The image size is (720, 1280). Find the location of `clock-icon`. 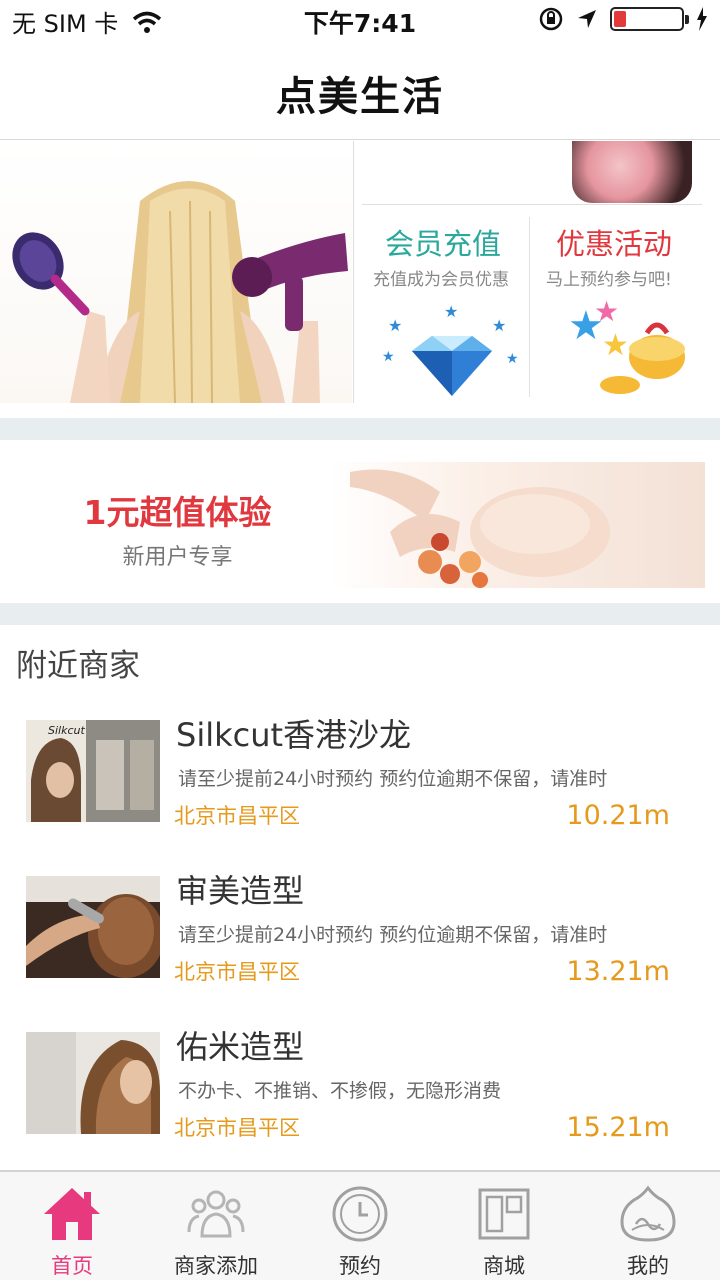

clock-icon is located at coordinates (360, 1214).